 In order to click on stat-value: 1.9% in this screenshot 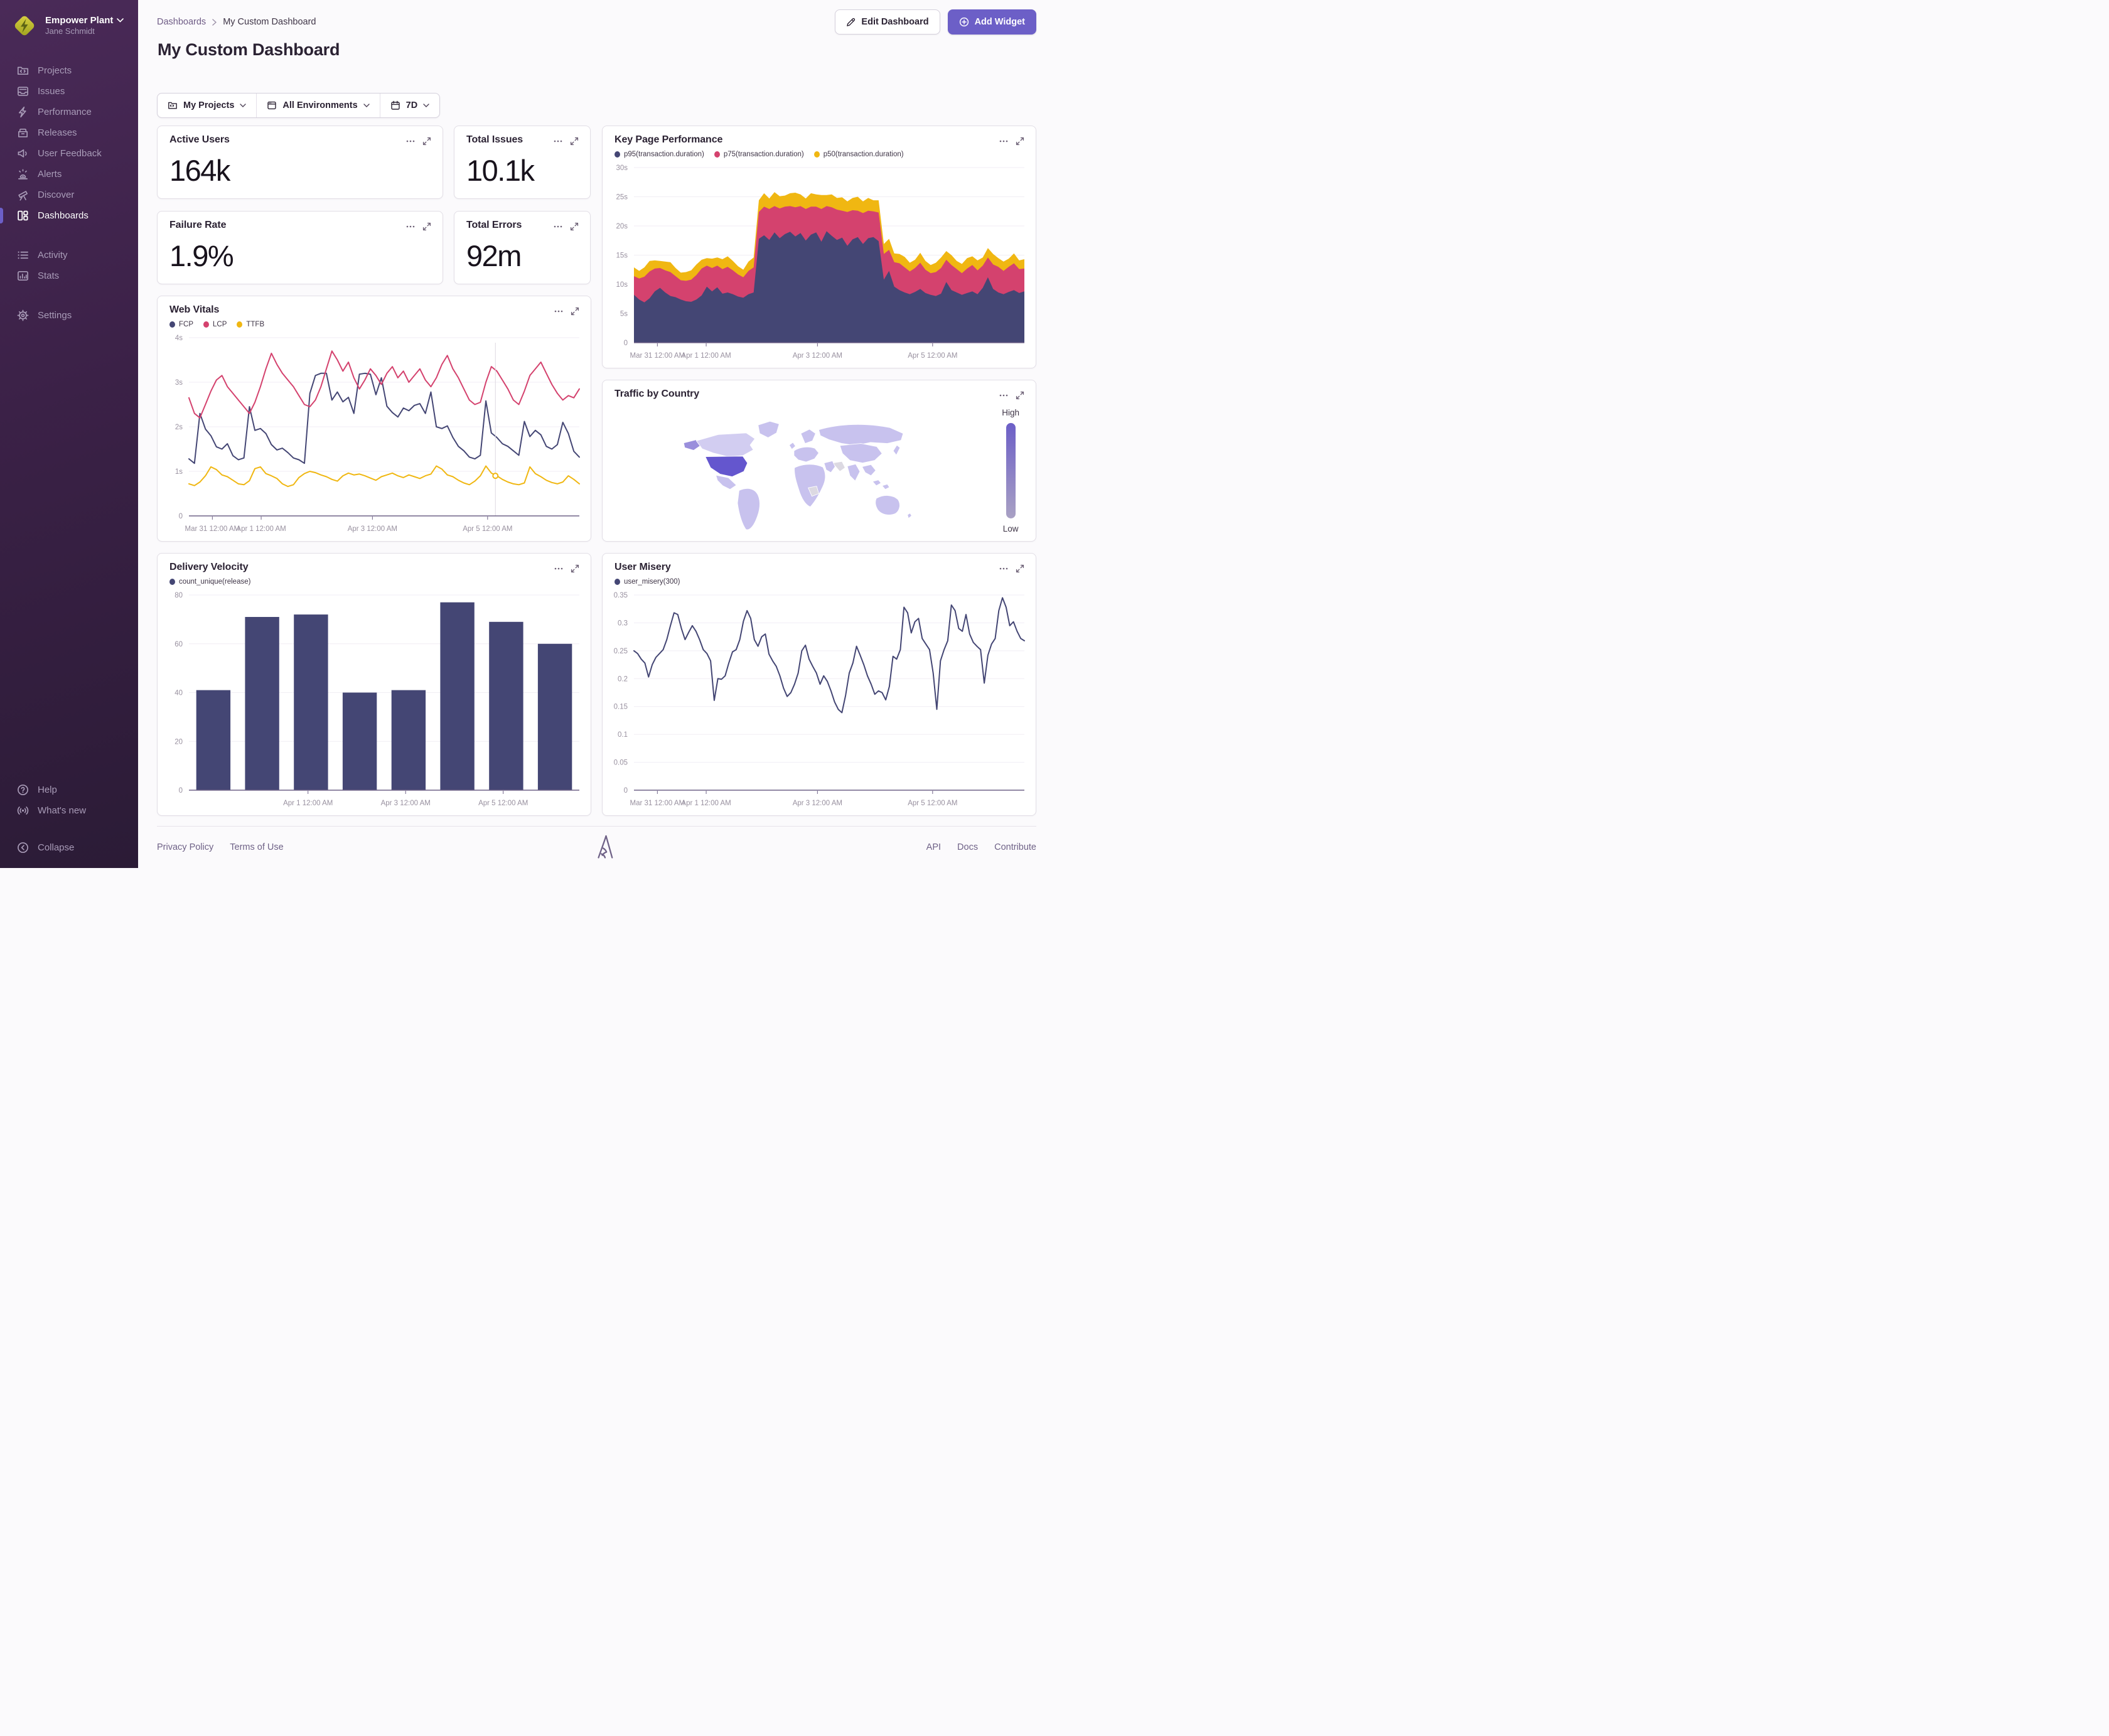, I will do `click(201, 256)`.